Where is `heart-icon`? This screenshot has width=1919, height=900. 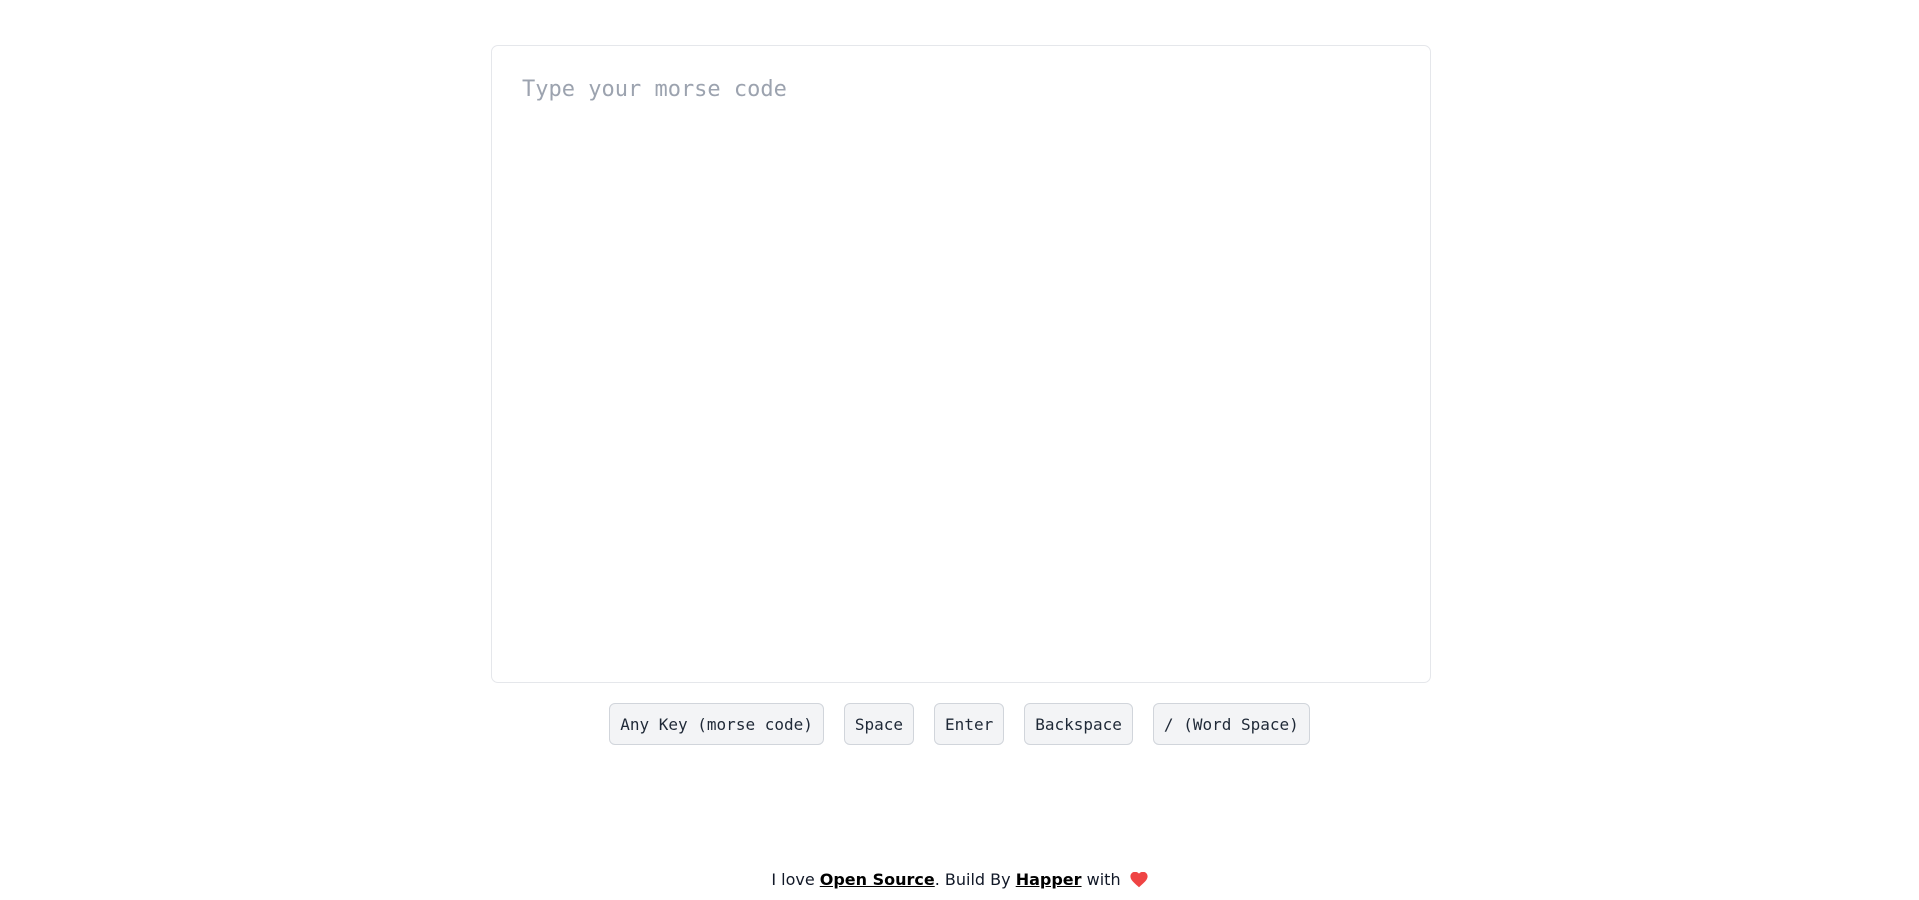 heart-icon is located at coordinates (1139, 883).